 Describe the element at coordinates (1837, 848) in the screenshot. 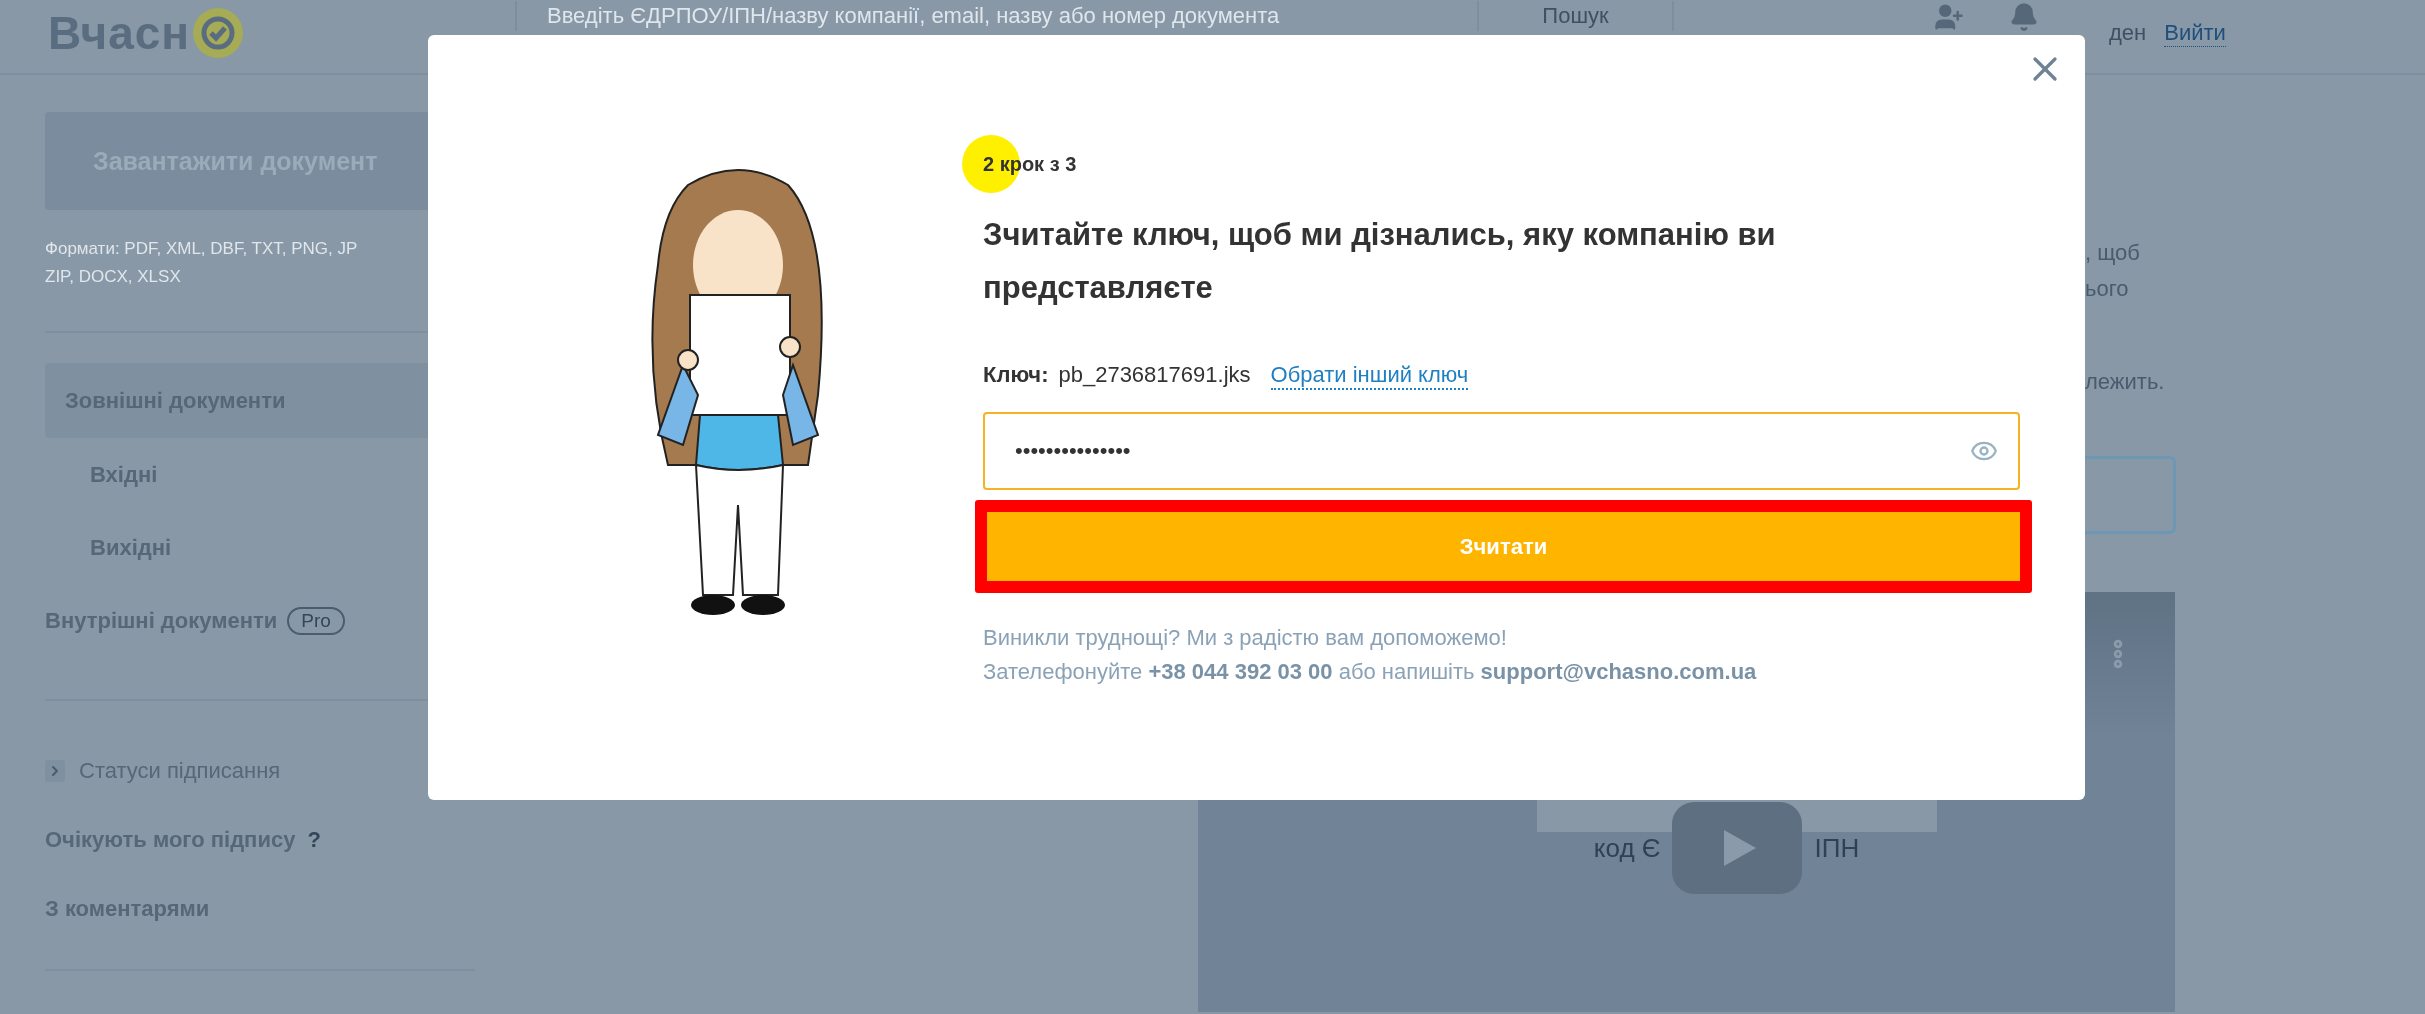

I see `video-caption: ІПН` at that location.